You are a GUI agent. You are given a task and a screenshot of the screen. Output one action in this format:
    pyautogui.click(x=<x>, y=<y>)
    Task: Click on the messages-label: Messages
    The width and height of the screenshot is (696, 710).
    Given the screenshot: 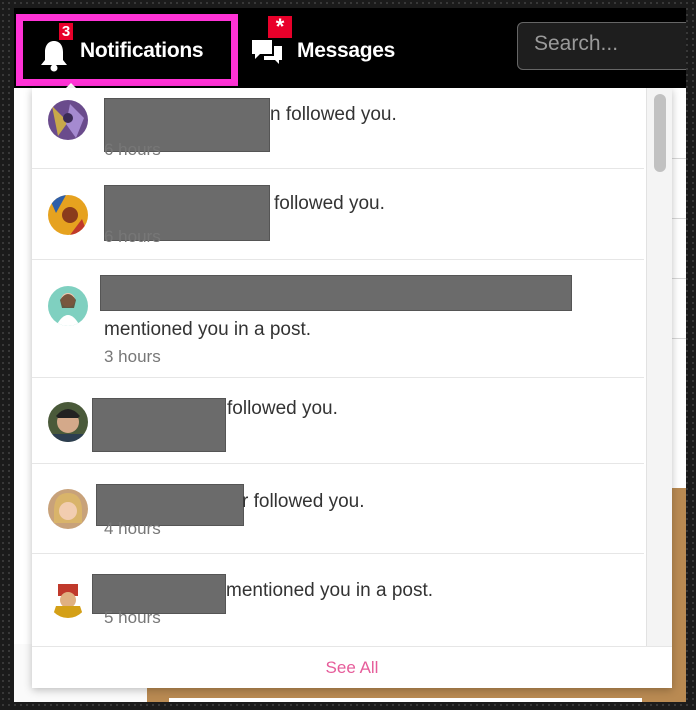 What is the action you would take?
    pyautogui.click(x=346, y=50)
    